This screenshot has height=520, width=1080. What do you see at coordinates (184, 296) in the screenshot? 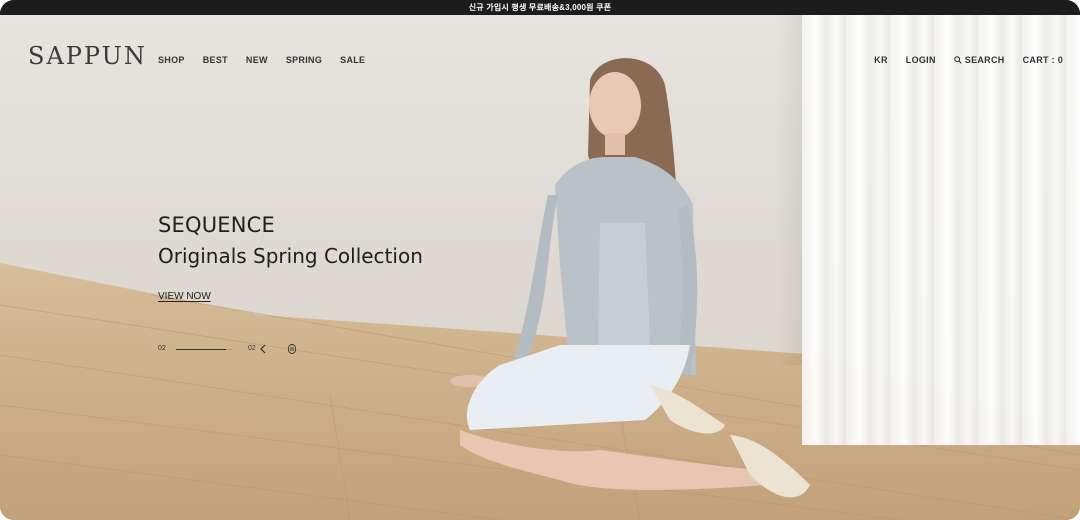
I see `view-now-link: VIEW NOW` at bounding box center [184, 296].